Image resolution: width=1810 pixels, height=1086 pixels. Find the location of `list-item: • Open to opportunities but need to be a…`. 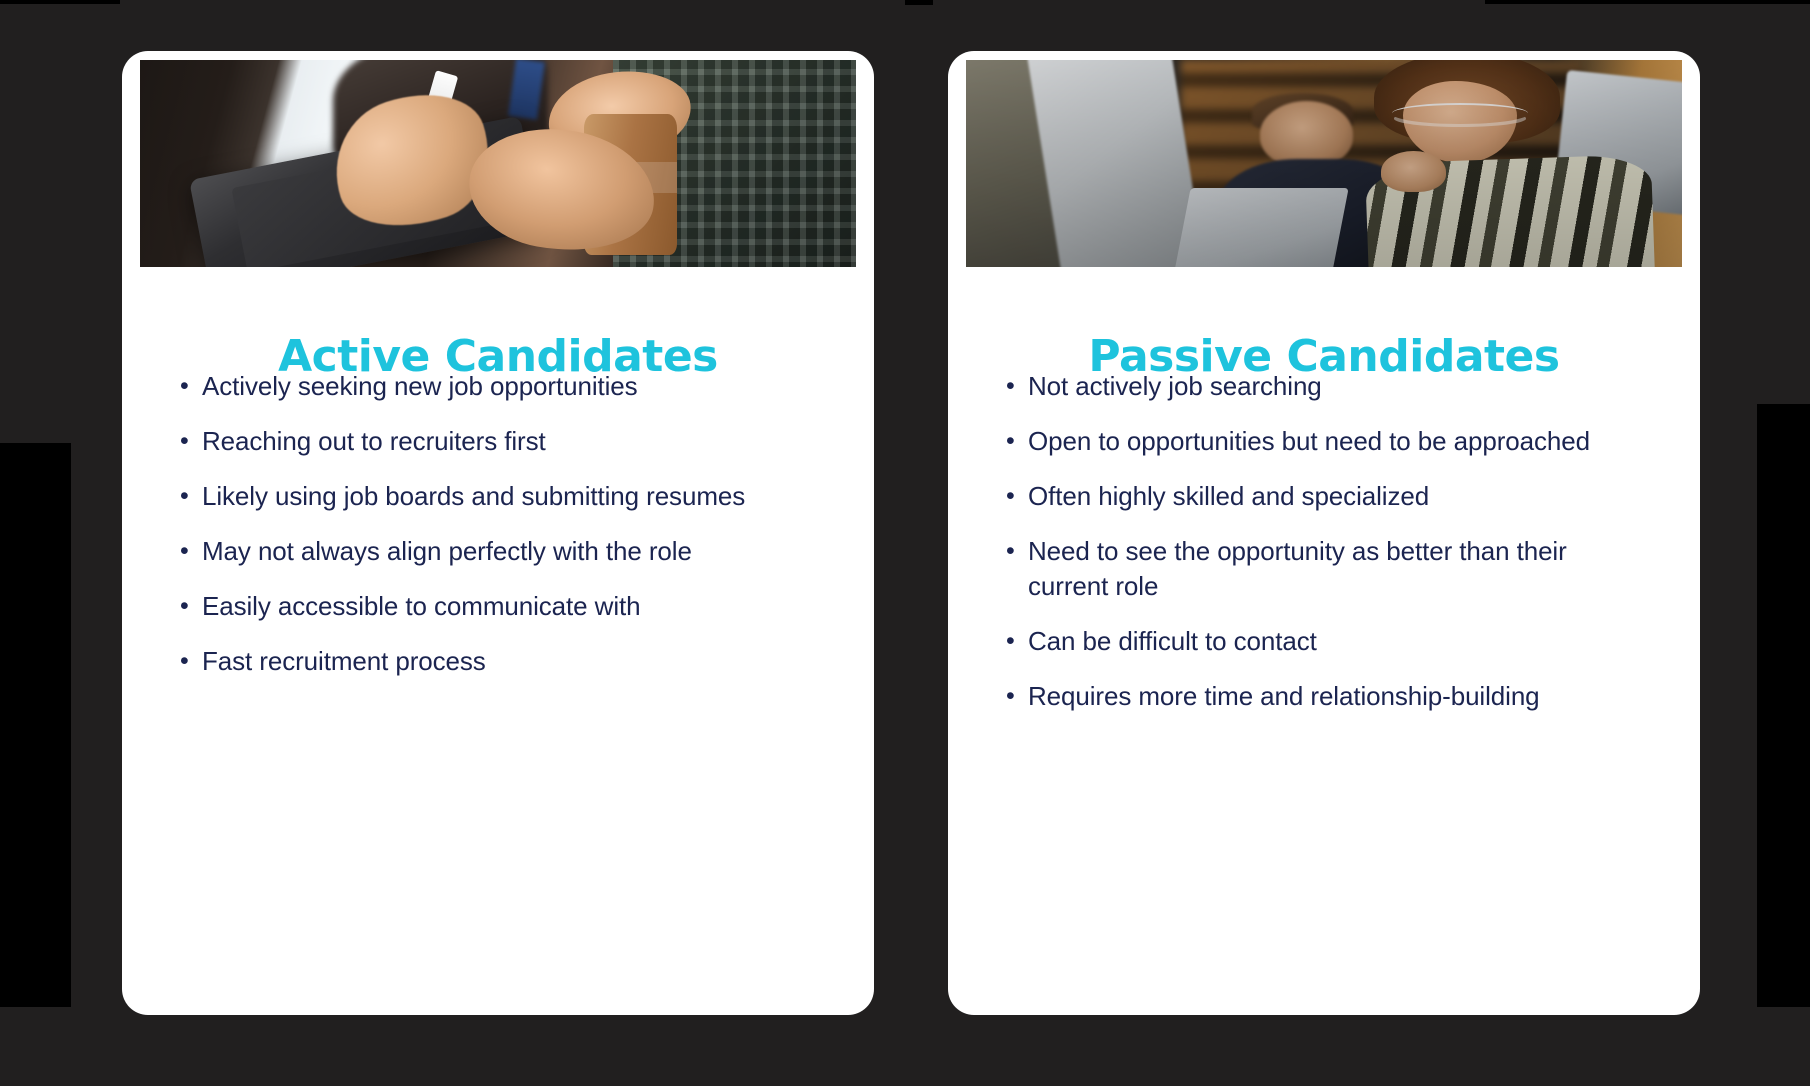

list-item: • Open to opportunities but need to be a… is located at coordinates (1321, 441).